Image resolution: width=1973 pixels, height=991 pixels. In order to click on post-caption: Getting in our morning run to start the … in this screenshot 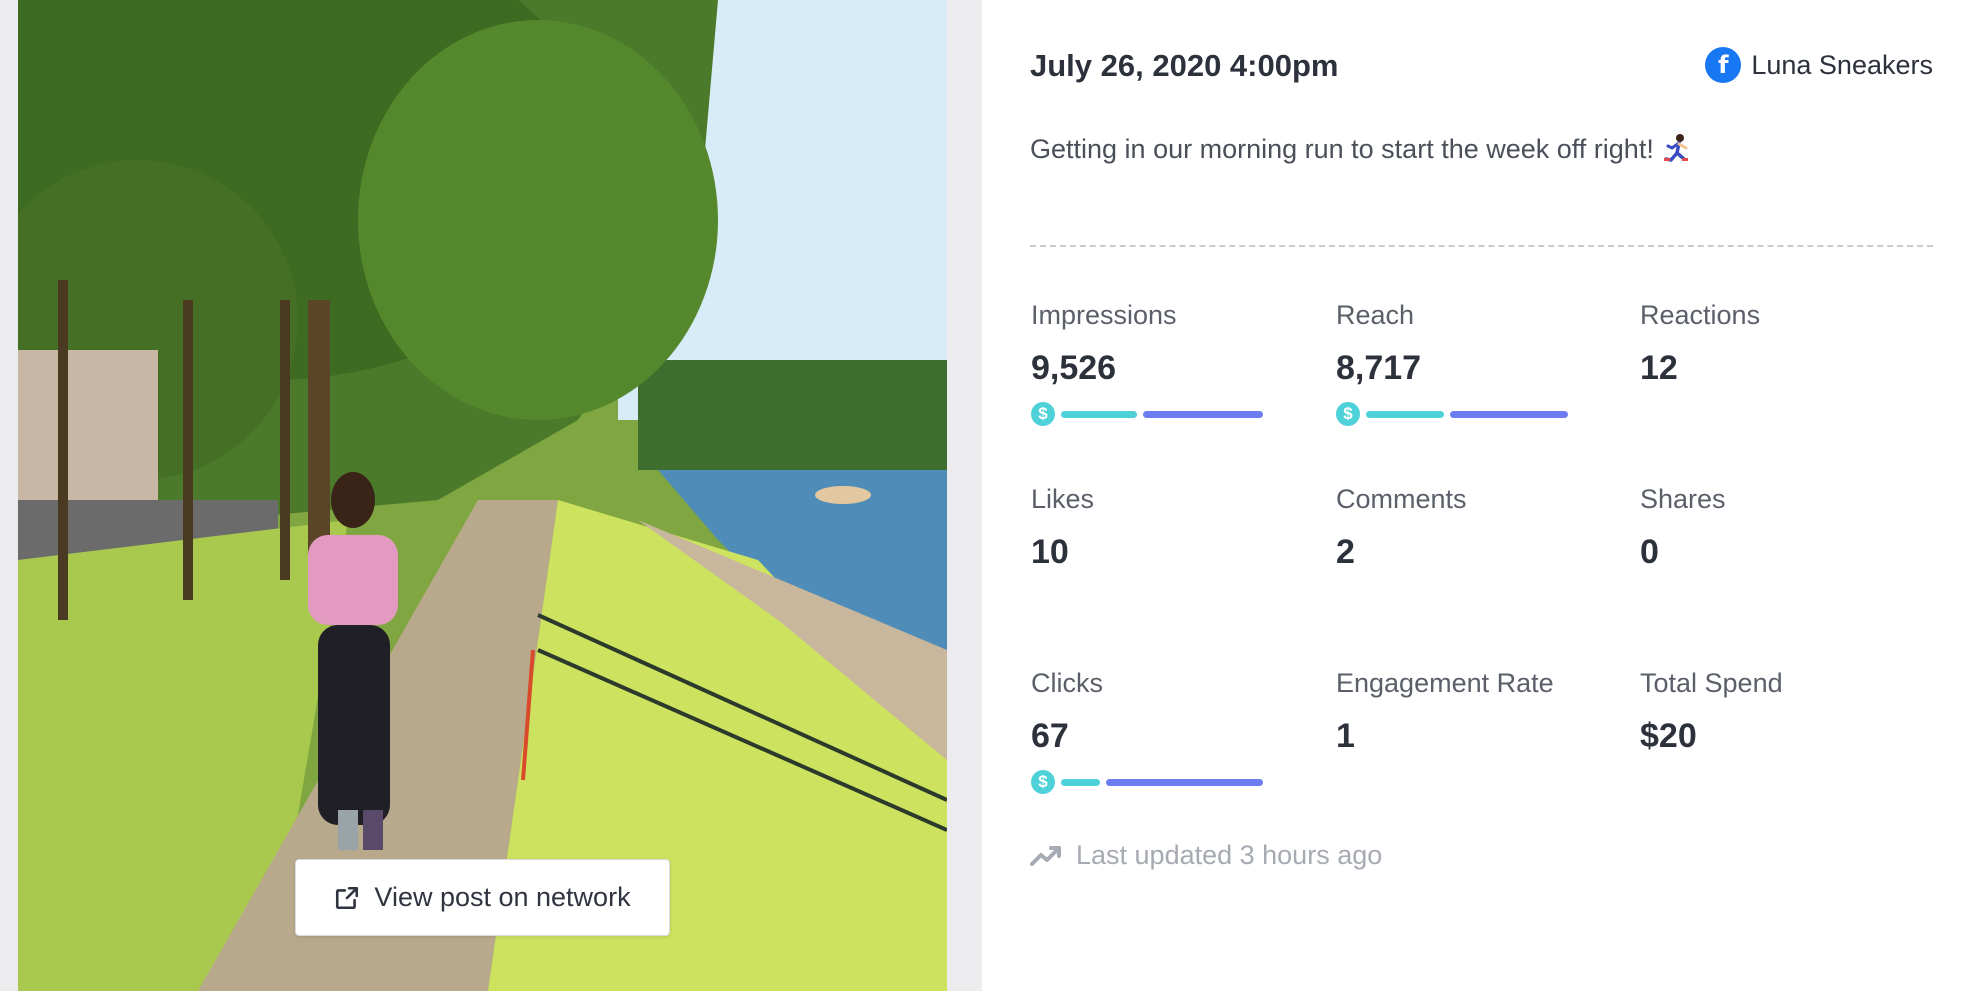, I will do `click(1361, 149)`.